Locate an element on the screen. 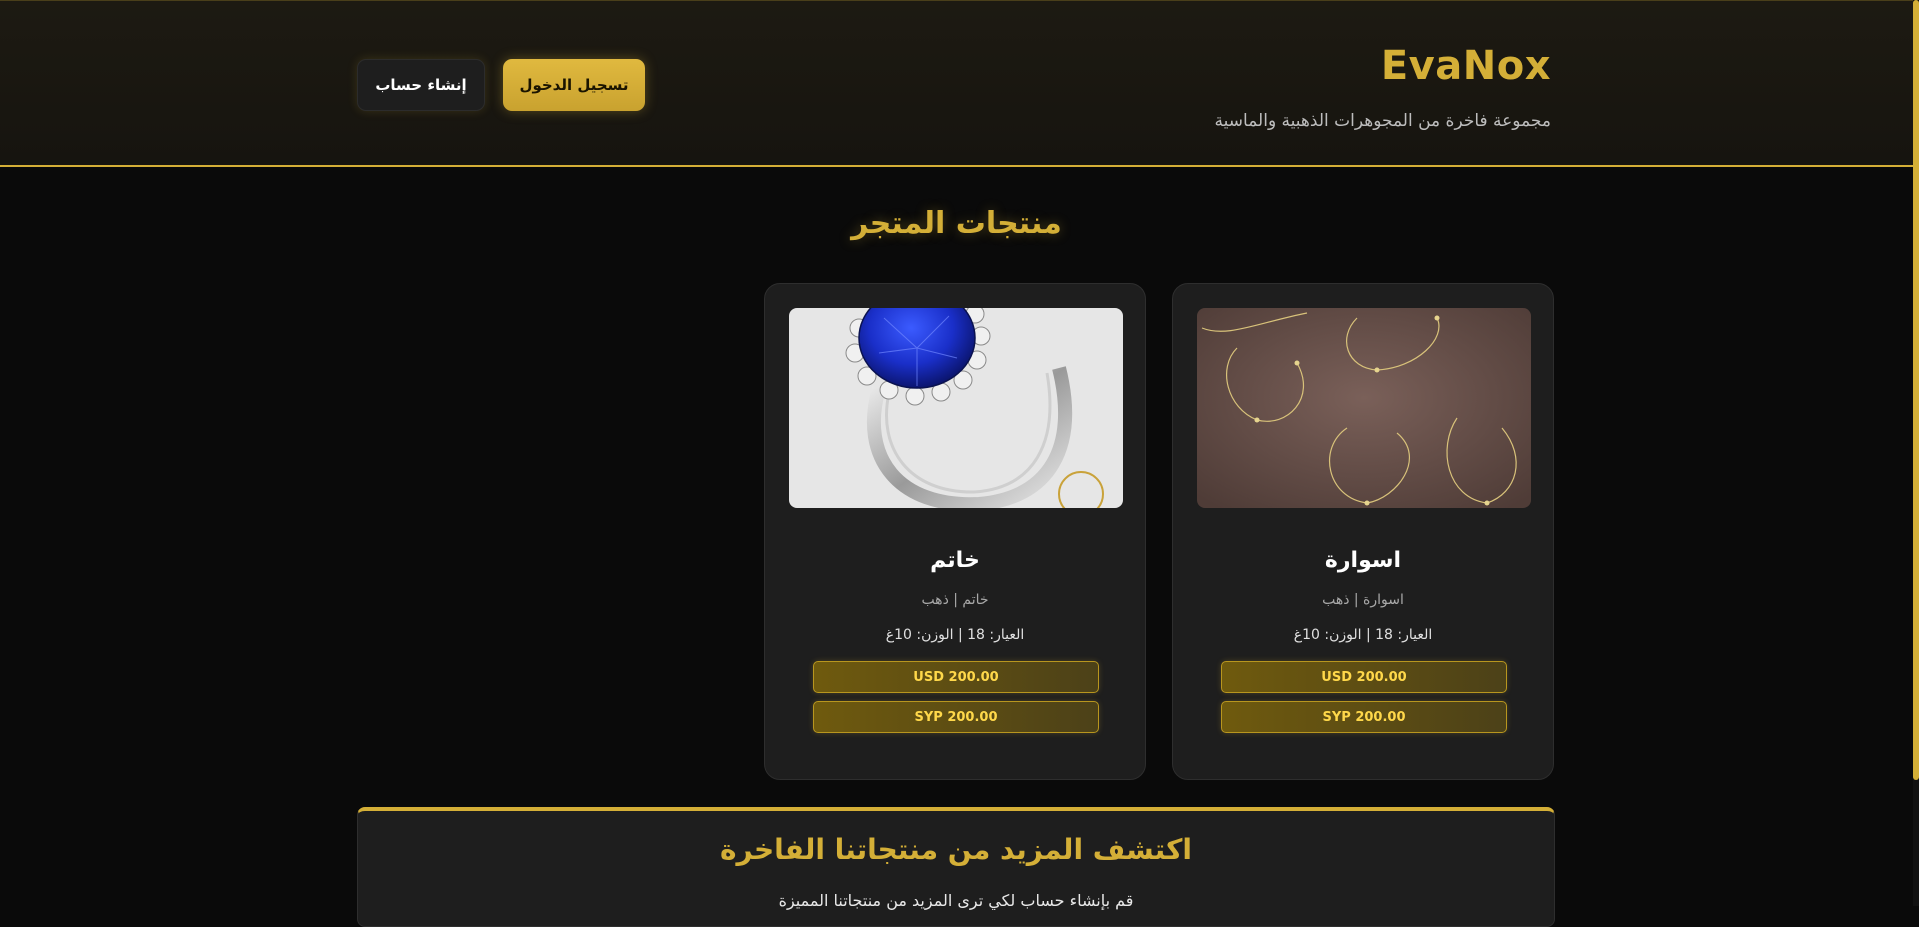 The width and height of the screenshot is (1919, 927). bracelet-image is located at coordinates (1364, 408).